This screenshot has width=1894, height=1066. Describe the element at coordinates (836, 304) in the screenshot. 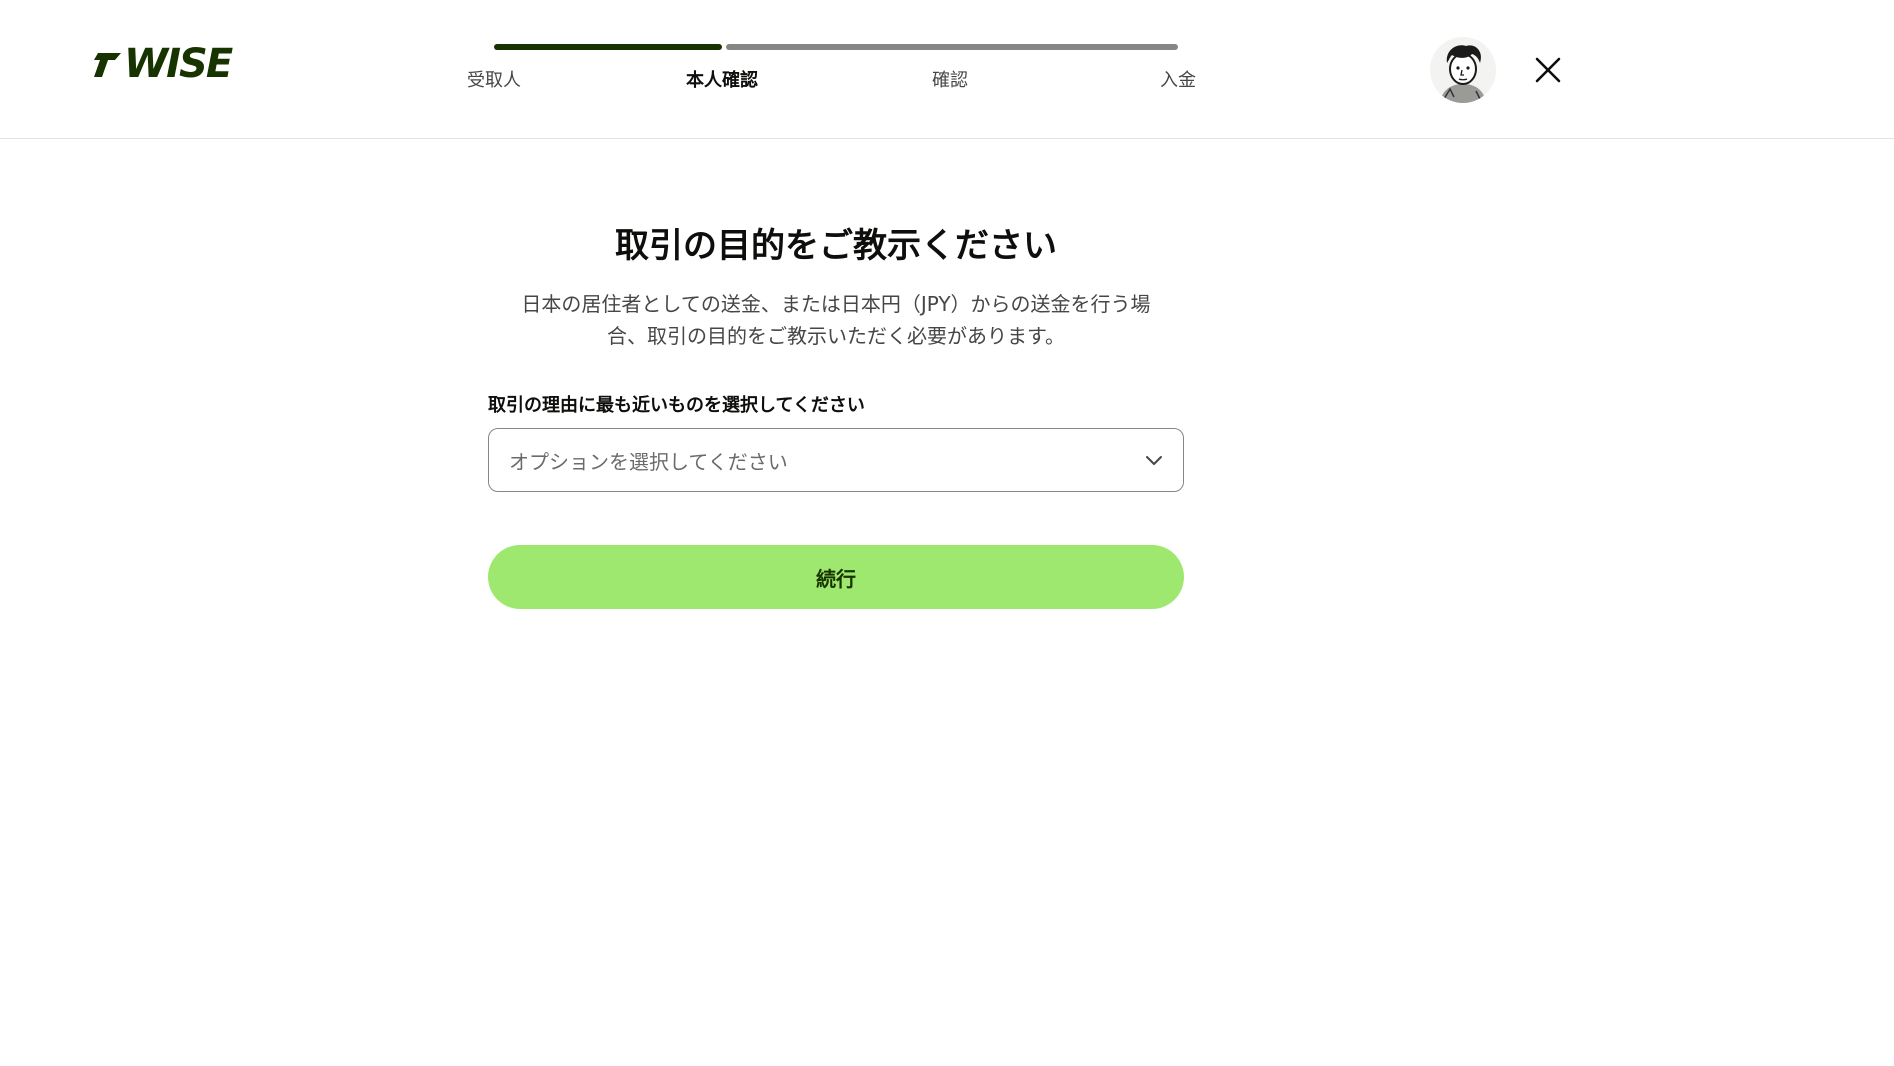

I see `description-line-1: 日本の居住者としての送金、または日本円（JPY）からの送金を行う場` at that location.